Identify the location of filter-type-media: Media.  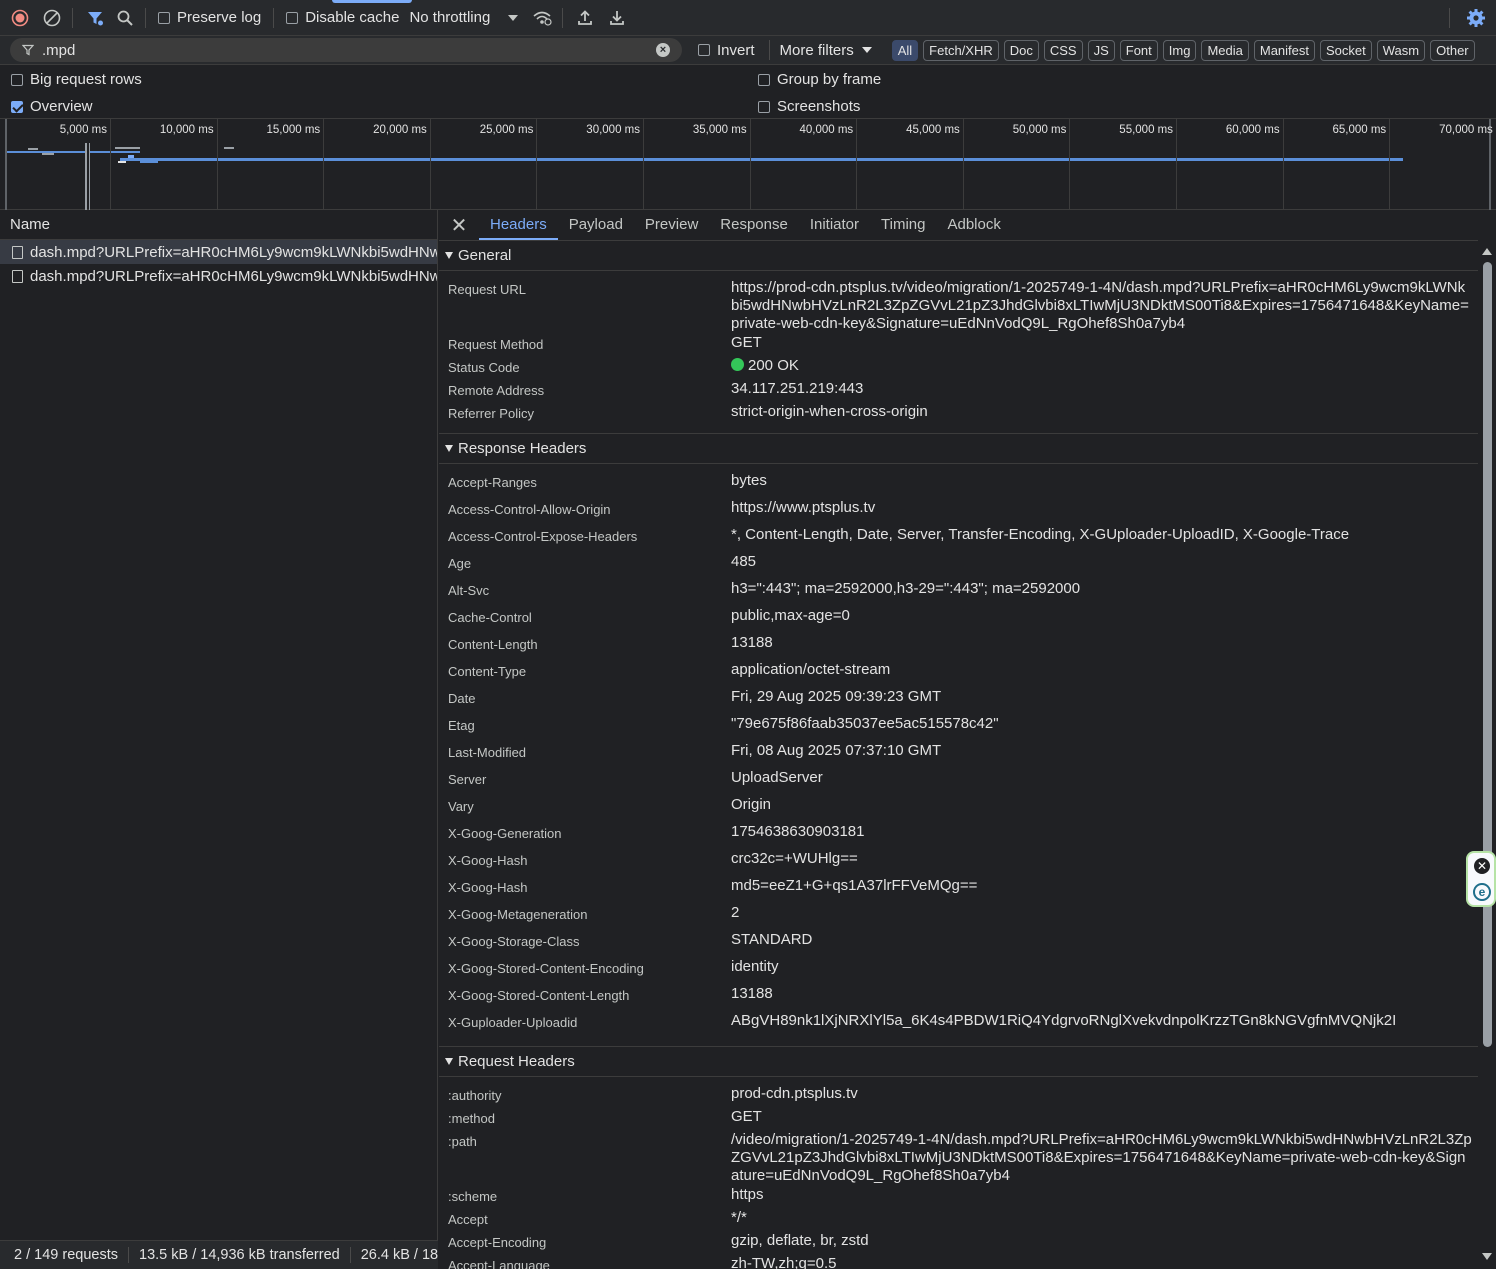
(1225, 50).